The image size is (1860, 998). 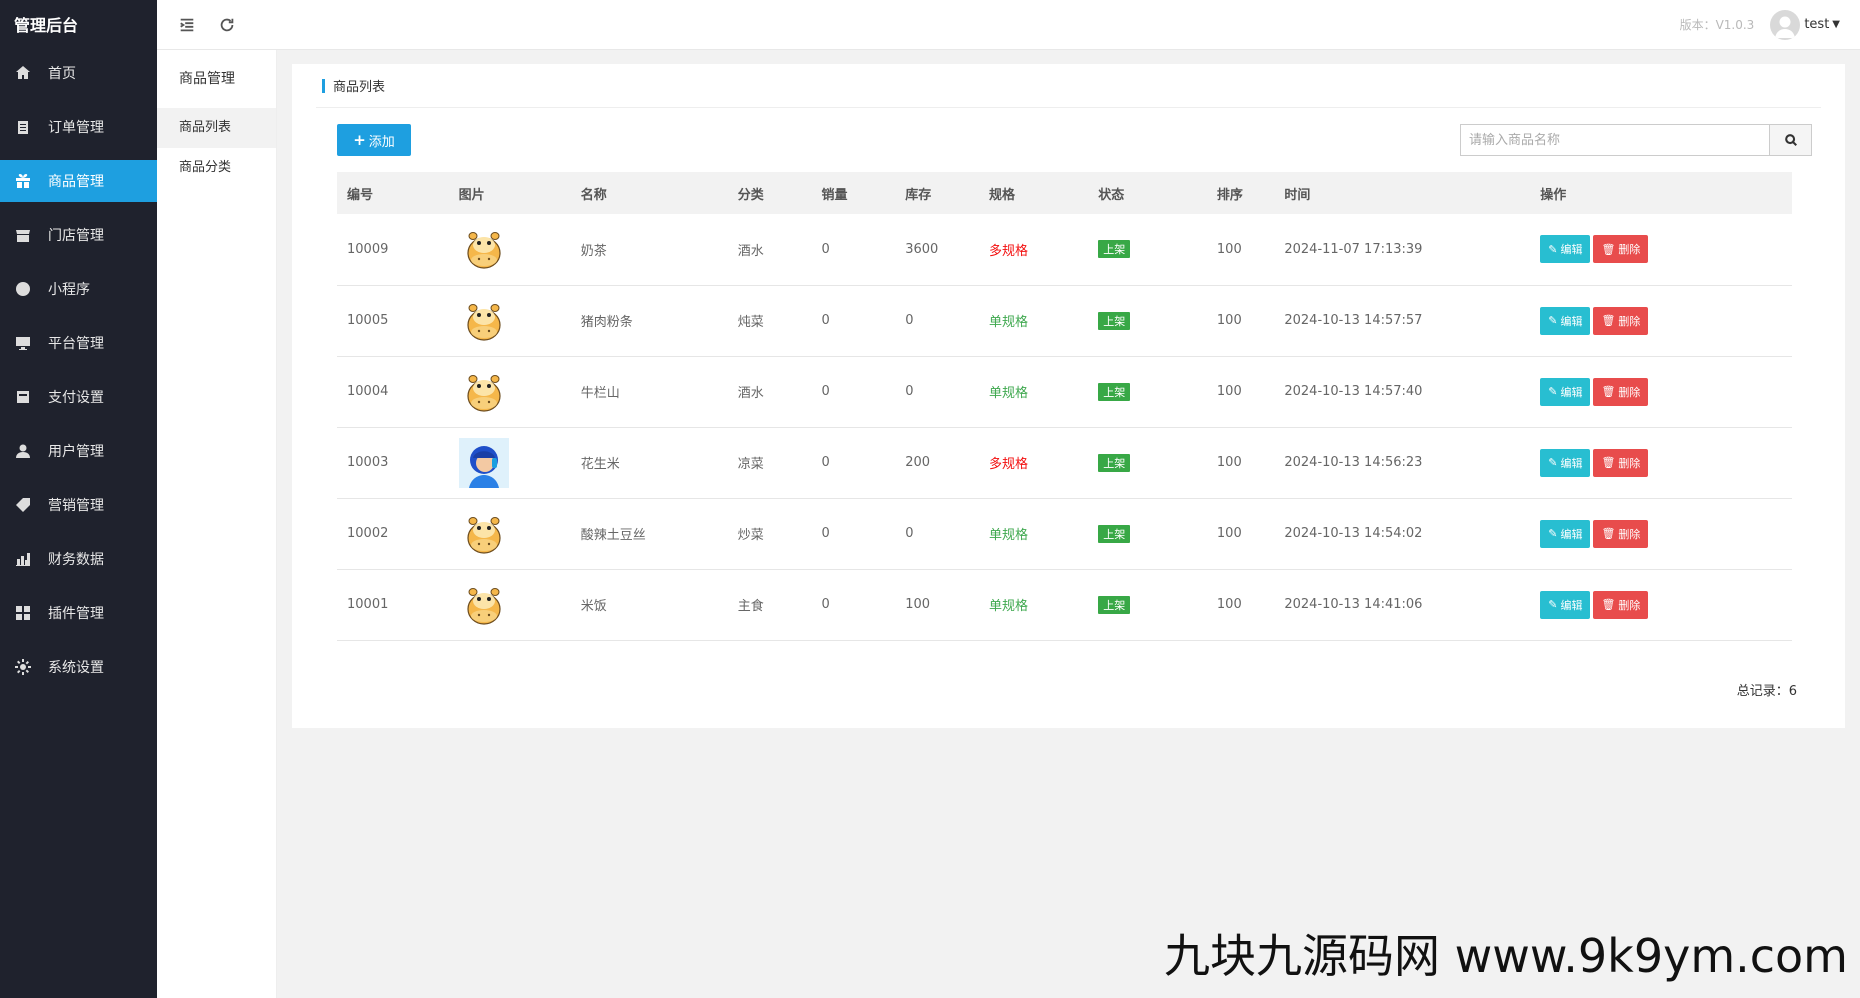 I want to click on sidebar-item-2: 订单管理, so click(x=78, y=127).